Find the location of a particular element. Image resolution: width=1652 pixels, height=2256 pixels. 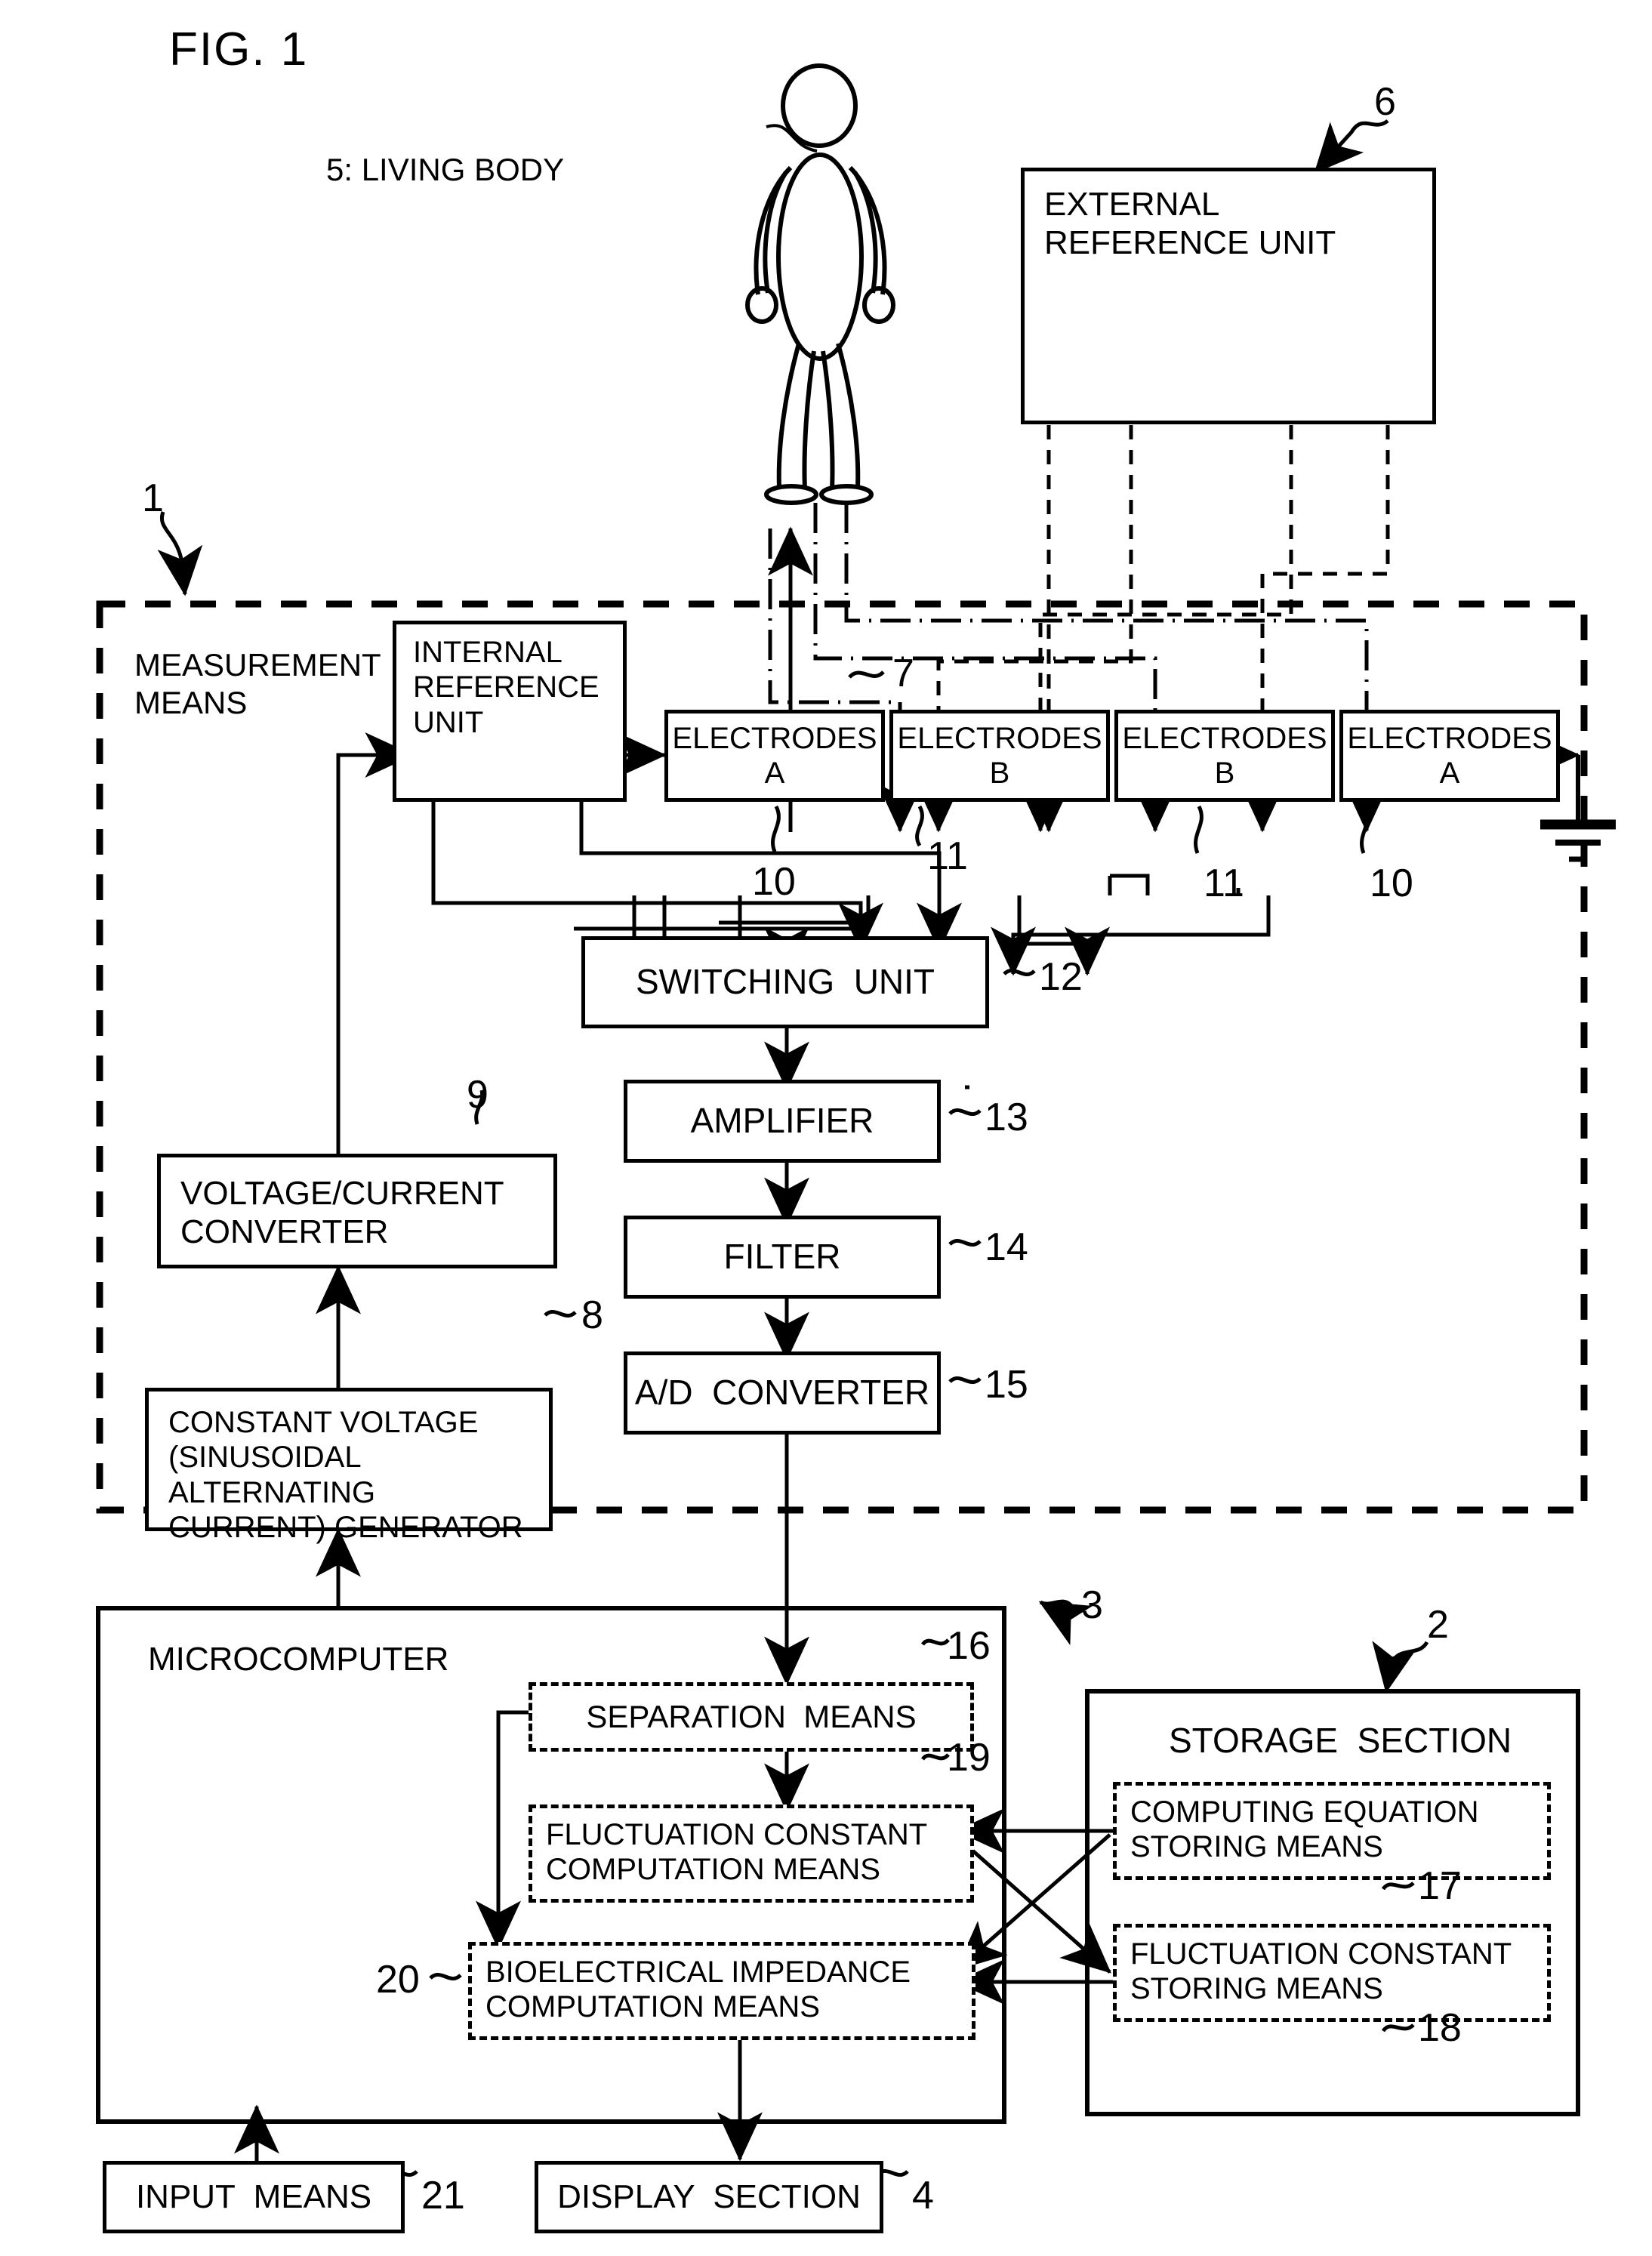

ref-8: 8 is located at coordinates (592, 1315).